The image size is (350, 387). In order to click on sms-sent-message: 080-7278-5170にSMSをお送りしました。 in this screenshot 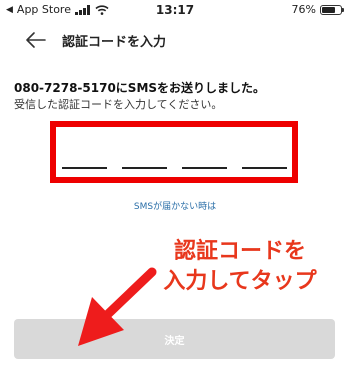, I will do `click(140, 88)`.